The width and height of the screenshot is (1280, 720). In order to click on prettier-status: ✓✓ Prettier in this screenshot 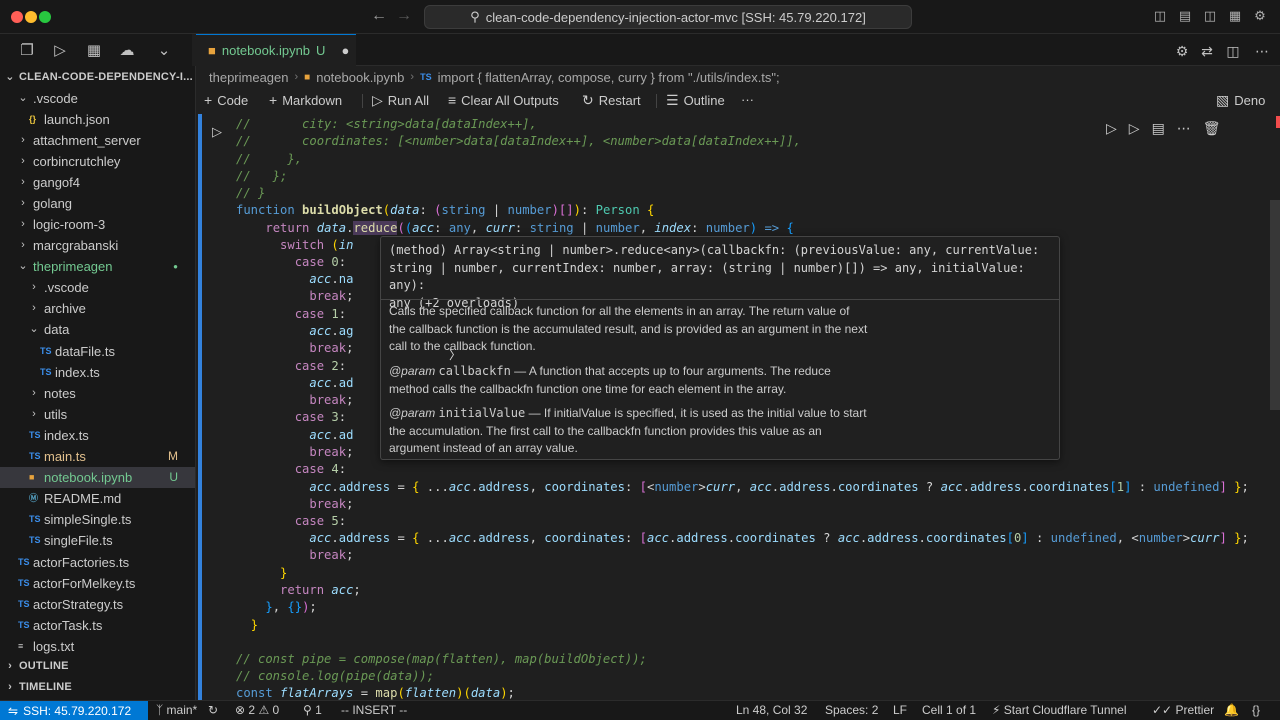, I will do `click(1183, 710)`.